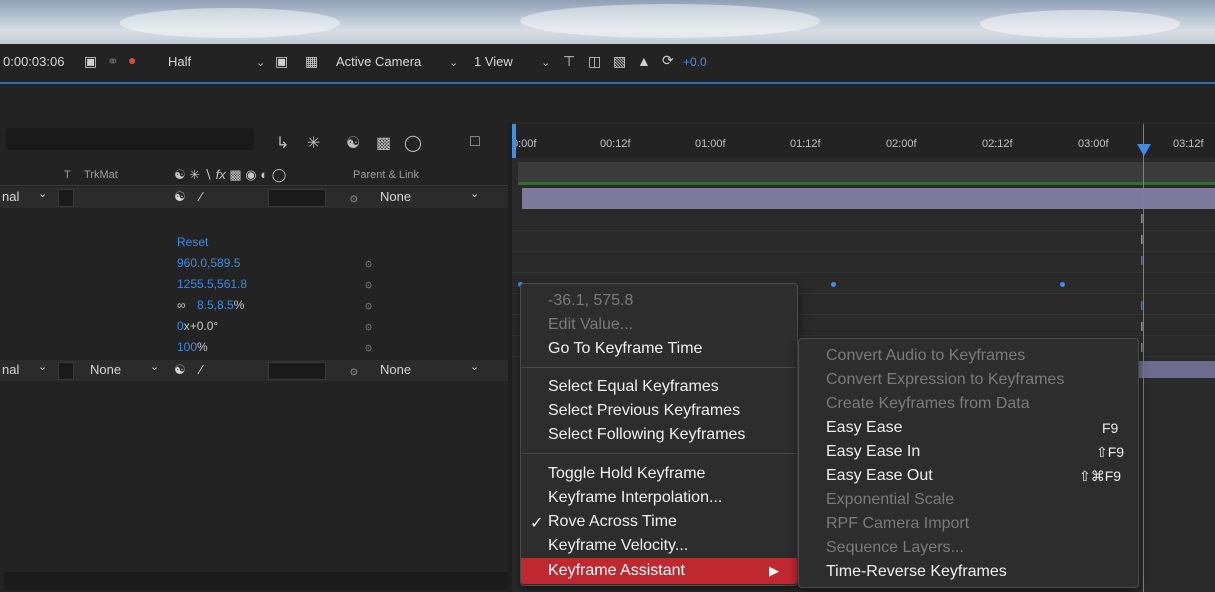 Image resolution: width=1215 pixels, height=592 pixels. Describe the element at coordinates (591, 300) in the screenshot. I see `value-readout: -36.1, 575.8` at that location.